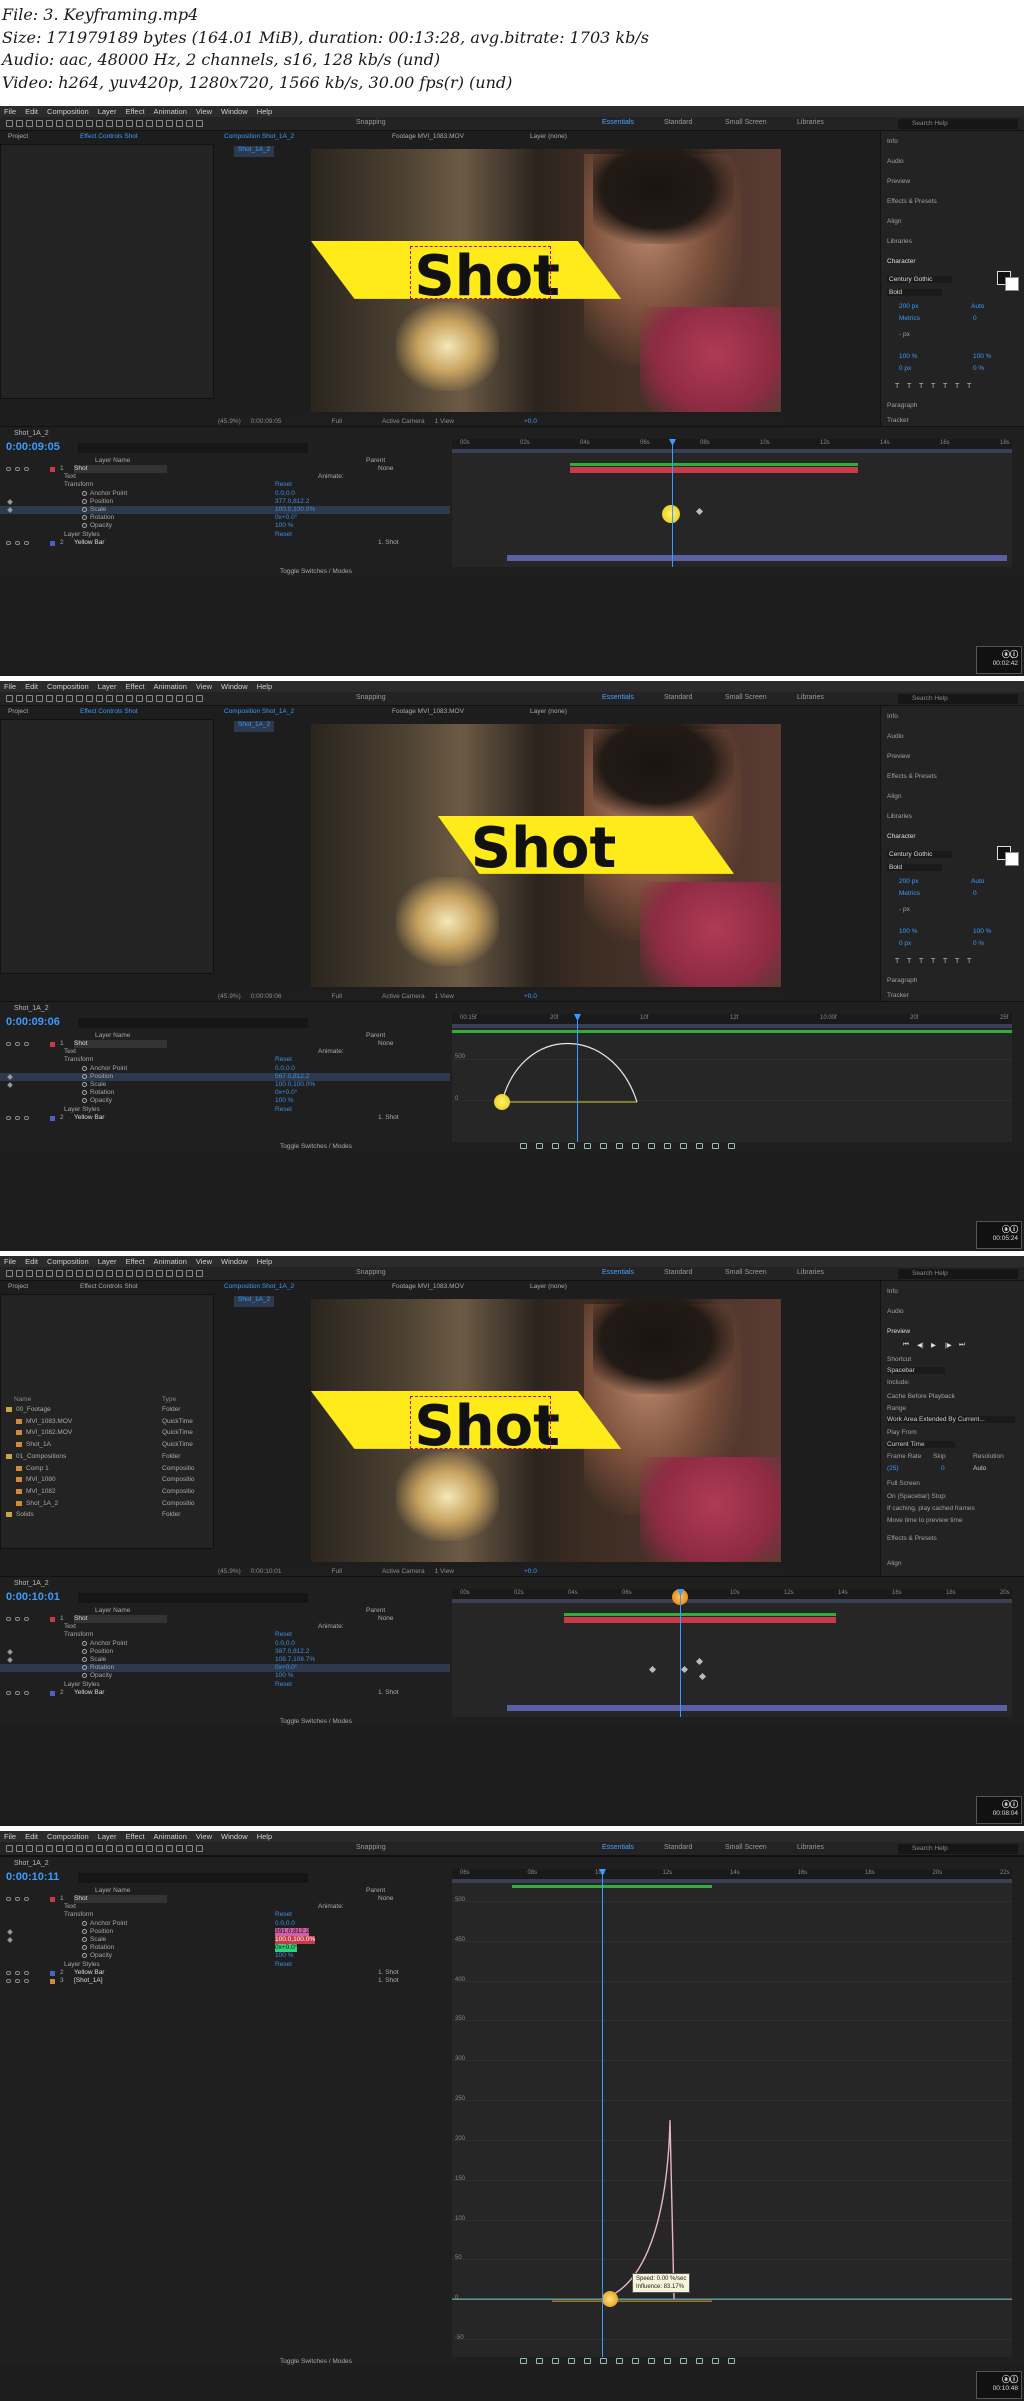 The height and width of the screenshot is (2401, 1024). I want to click on menu-item: Window, so click(234, 1261).